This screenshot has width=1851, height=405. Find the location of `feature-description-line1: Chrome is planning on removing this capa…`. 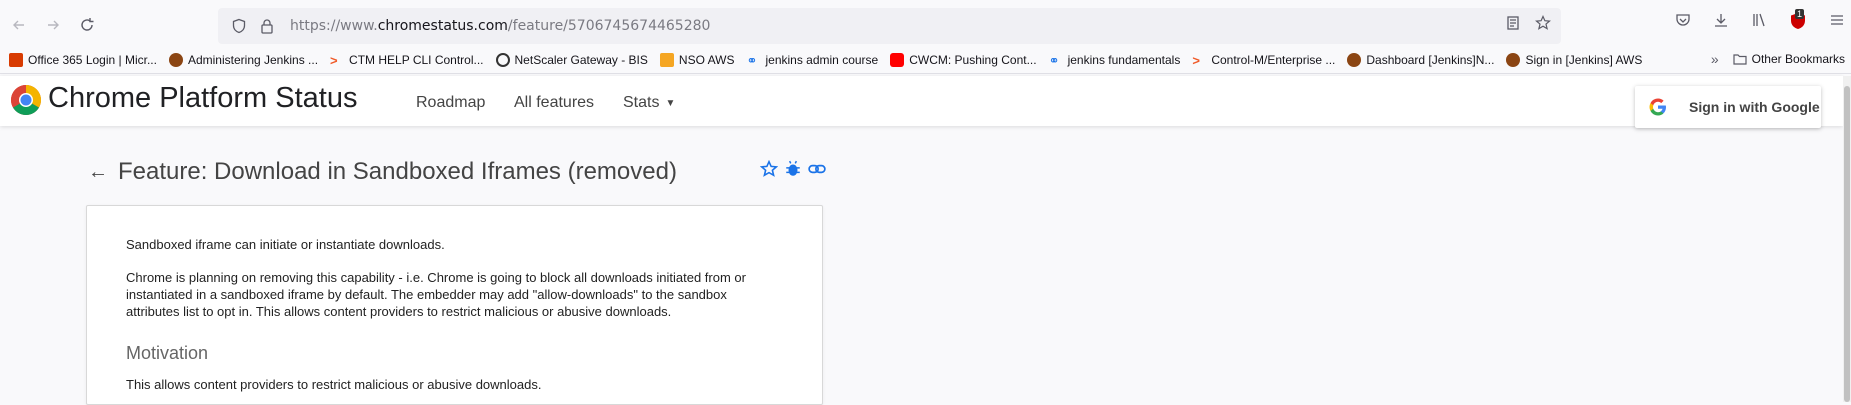

feature-description-line1: Chrome is planning on removing this capa… is located at coordinates (436, 277).